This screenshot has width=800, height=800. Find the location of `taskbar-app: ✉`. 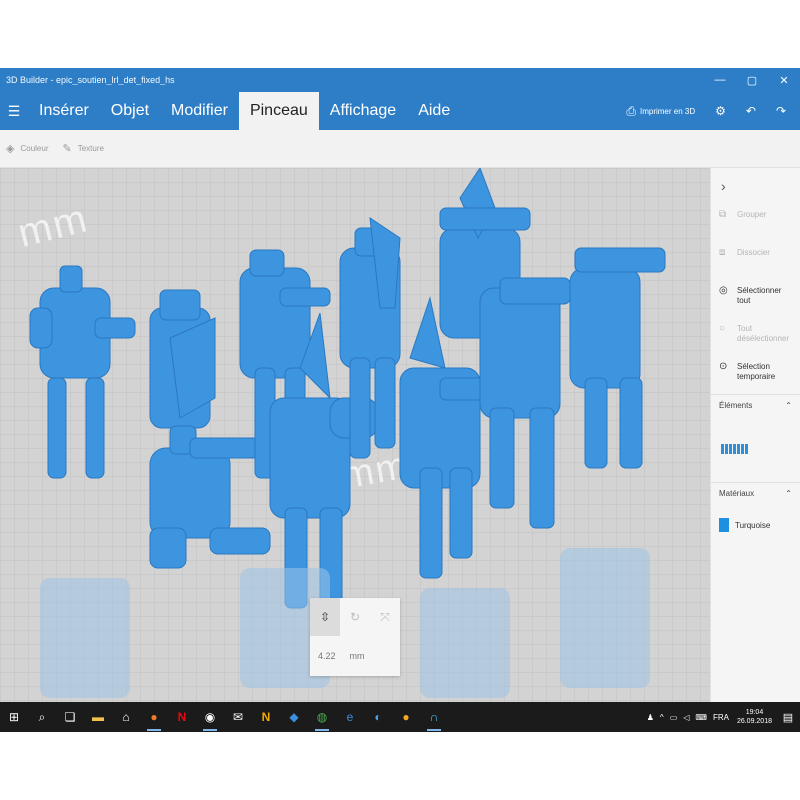

taskbar-app: ✉ is located at coordinates (238, 717).